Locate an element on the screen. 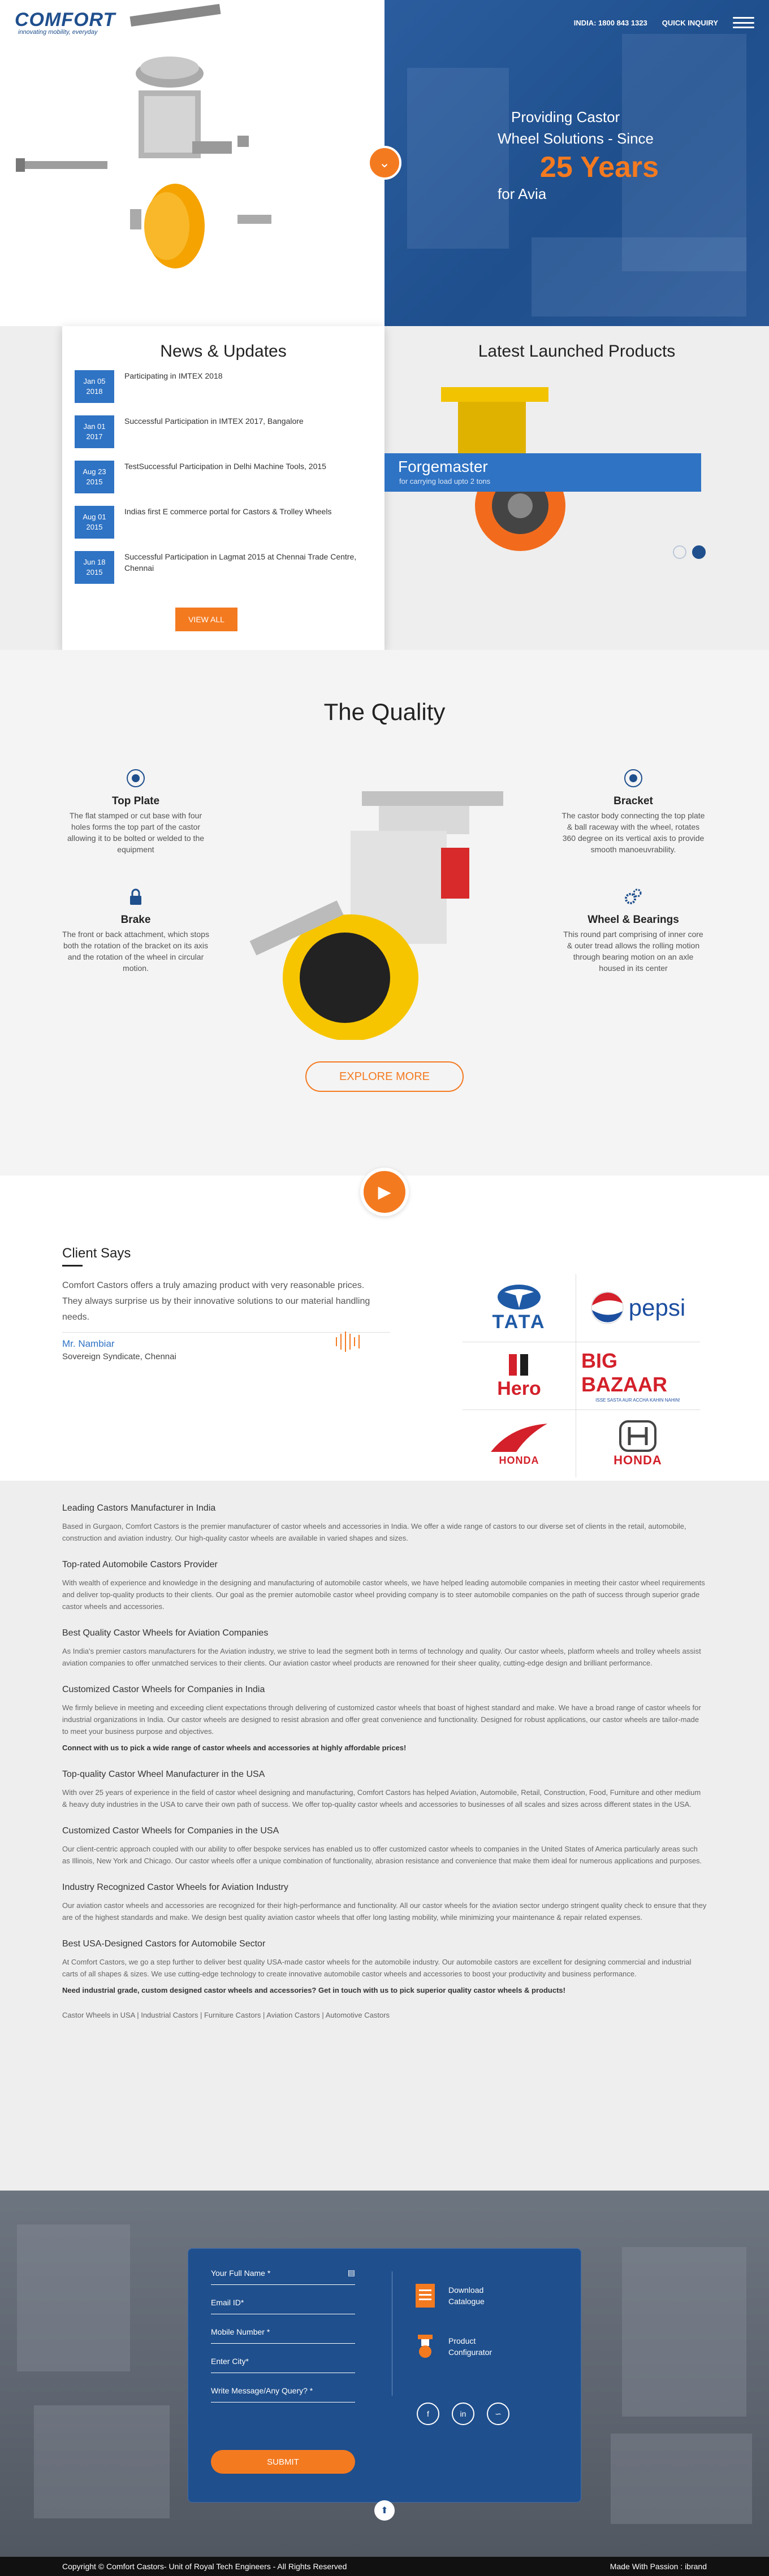  bigbazaar-wordmark: BIG BAZAAR is located at coordinates (624, 1372).